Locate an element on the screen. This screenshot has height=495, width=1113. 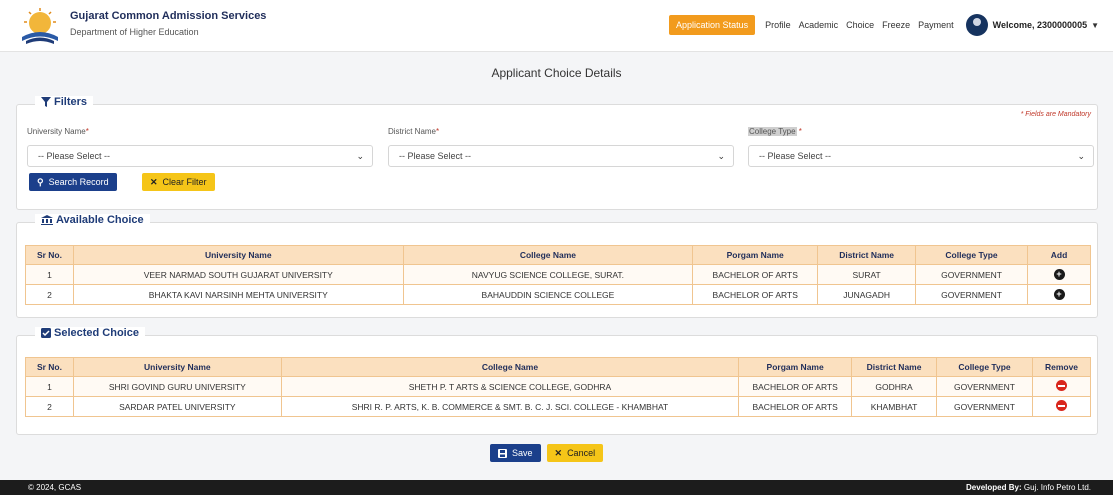
dept-name: Department of Higher Education is located at coordinates (134, 32).